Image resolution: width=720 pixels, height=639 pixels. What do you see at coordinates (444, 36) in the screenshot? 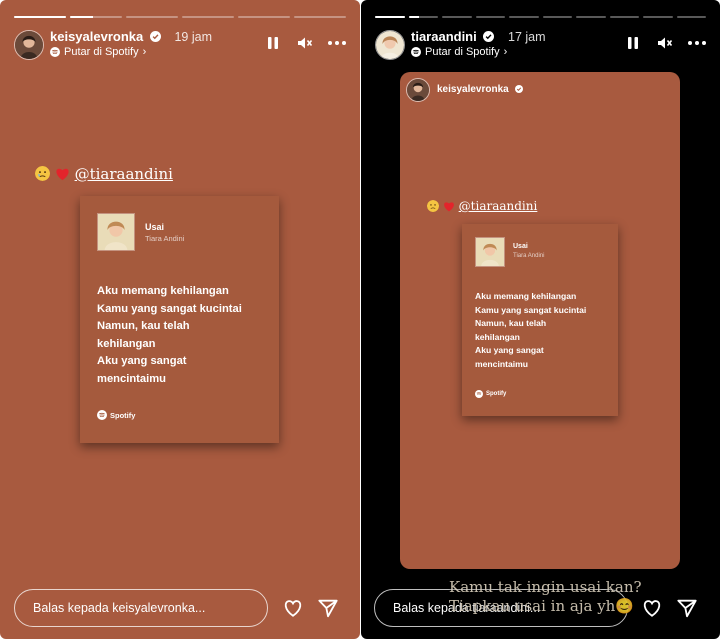
I see `username: tiaraandini` at bounding box center [444, 36].